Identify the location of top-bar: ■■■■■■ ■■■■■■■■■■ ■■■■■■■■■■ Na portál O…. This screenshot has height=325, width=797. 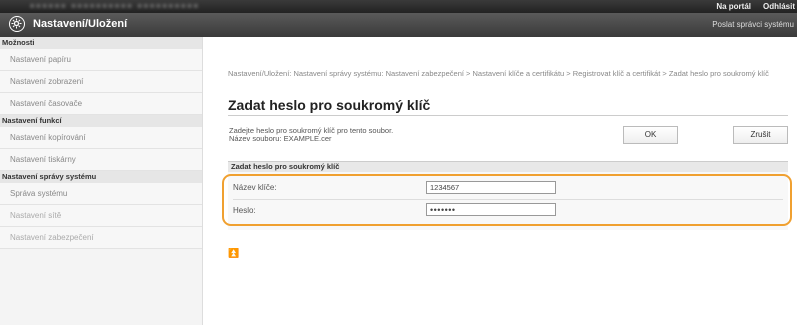
(398, 6).